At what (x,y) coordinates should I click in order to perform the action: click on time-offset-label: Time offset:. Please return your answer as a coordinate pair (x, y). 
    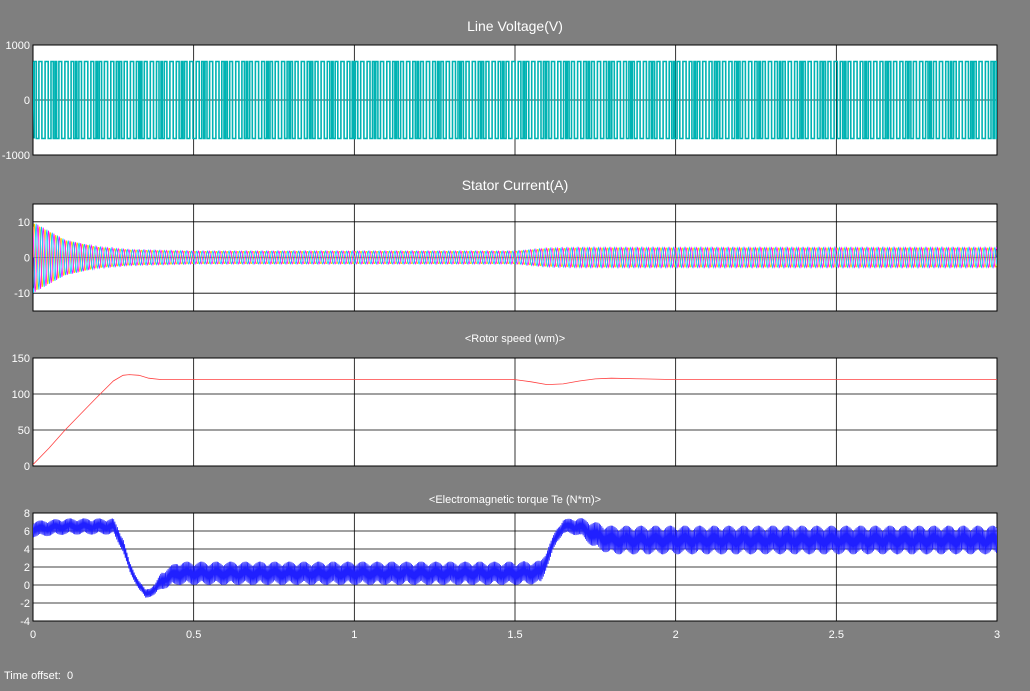
    Looking at the image, I should click on (32, 676).